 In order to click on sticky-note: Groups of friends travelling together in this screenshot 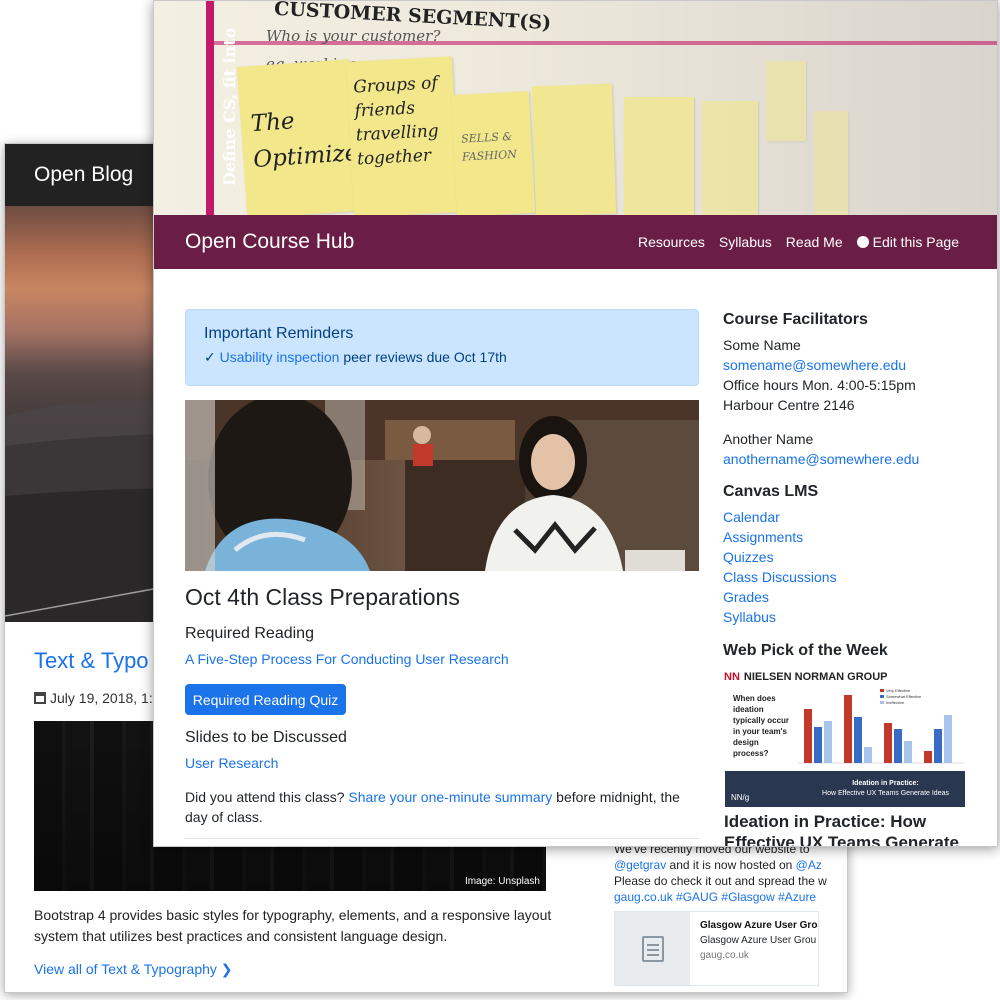, I will do `click(403, 135)`.